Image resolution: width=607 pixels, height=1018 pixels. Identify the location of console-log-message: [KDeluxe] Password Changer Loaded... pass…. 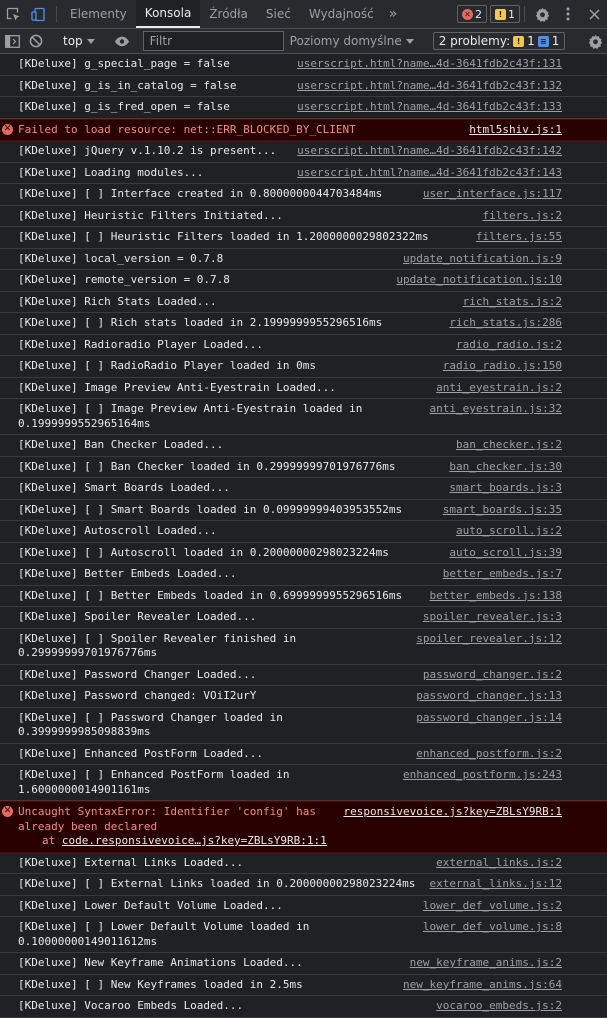
(303, 675).